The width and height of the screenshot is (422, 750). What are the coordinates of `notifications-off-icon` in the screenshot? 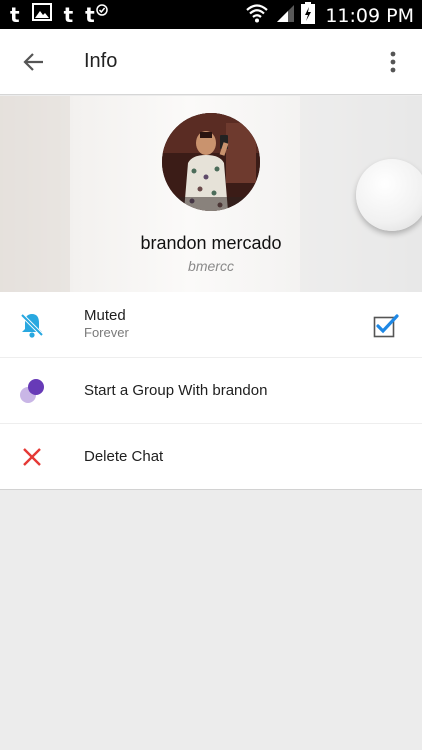 It's located at (32, 325).